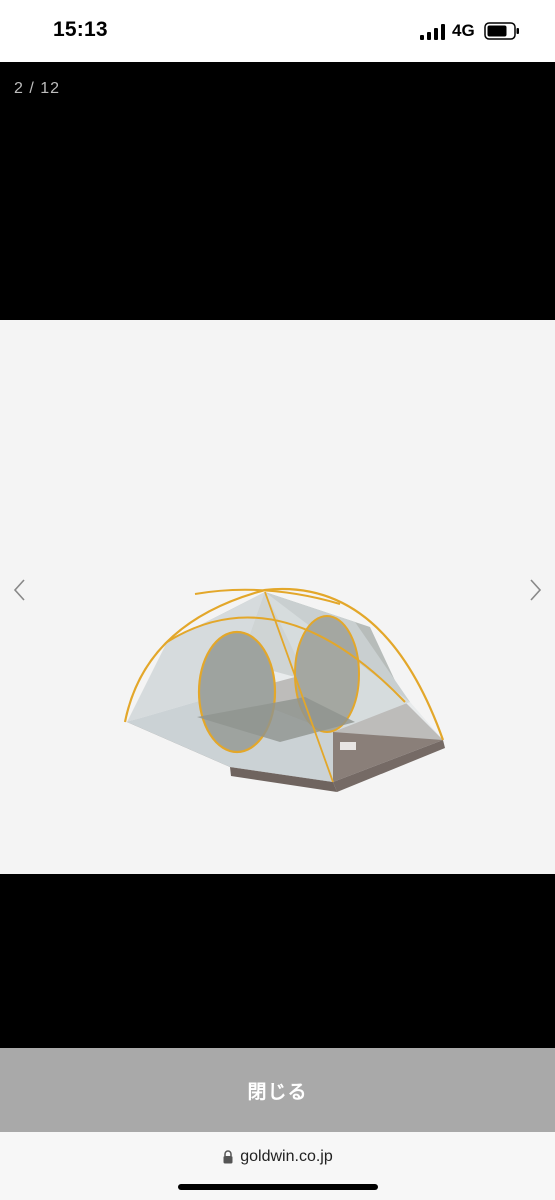 The image size is (555, 1200). What do you see at coordinates (228, 1157) in the screenshot?
I see `lock-icon` at bounding box center [228, 1157].